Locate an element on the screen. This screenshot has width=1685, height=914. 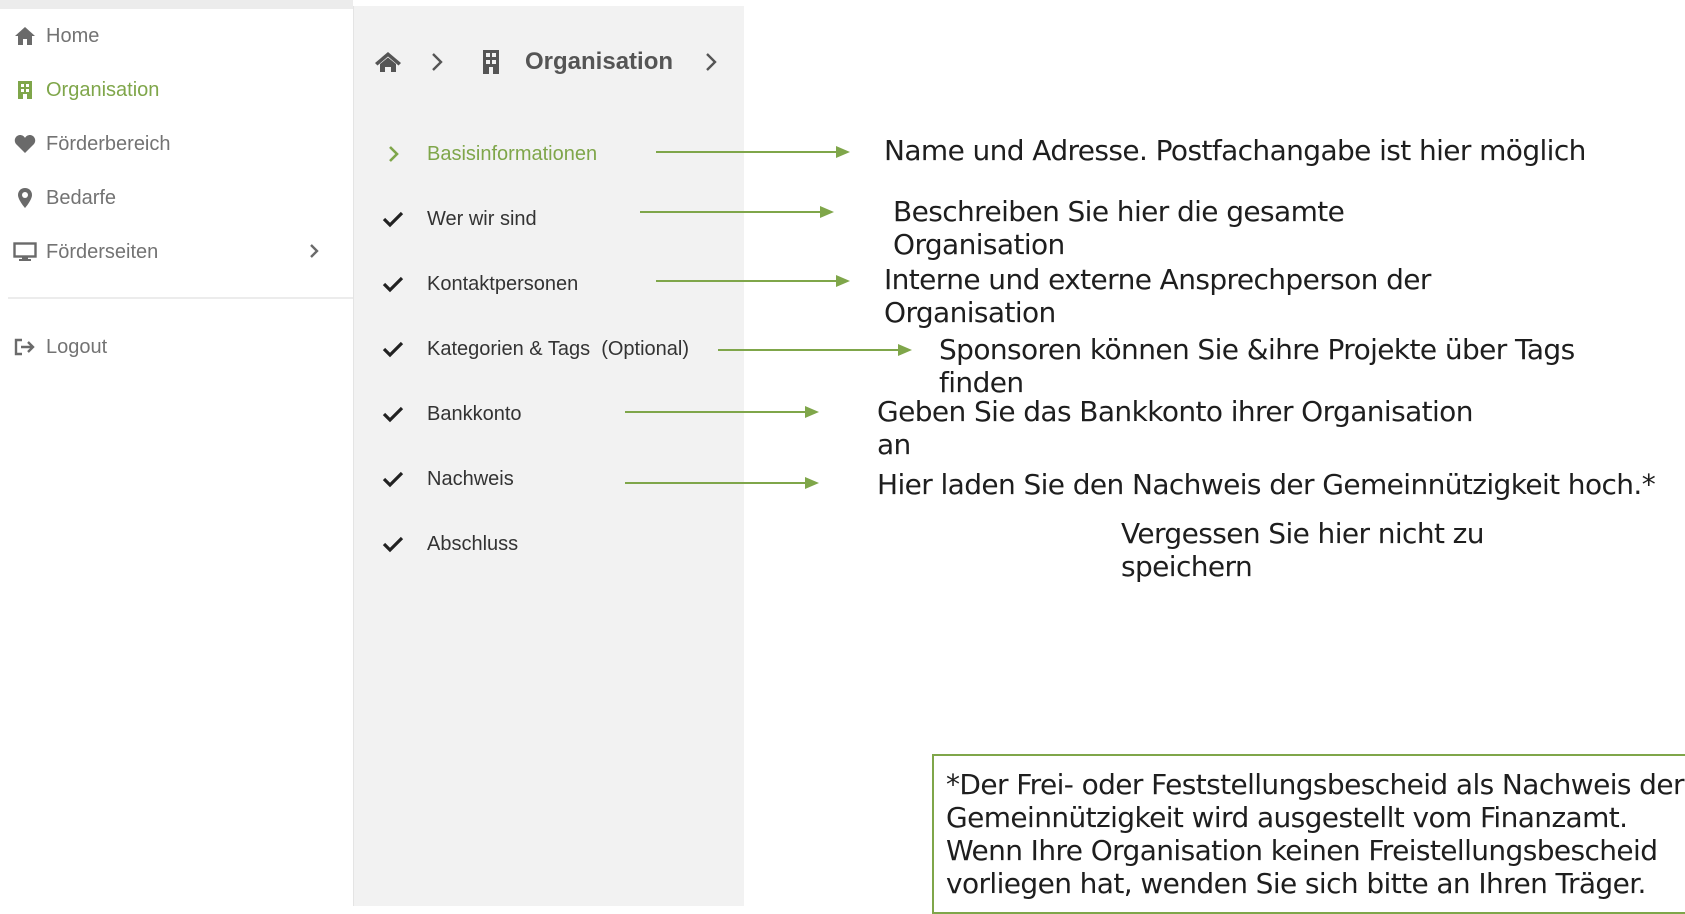
arrow-nachweis is located at coordinates (722, 483).